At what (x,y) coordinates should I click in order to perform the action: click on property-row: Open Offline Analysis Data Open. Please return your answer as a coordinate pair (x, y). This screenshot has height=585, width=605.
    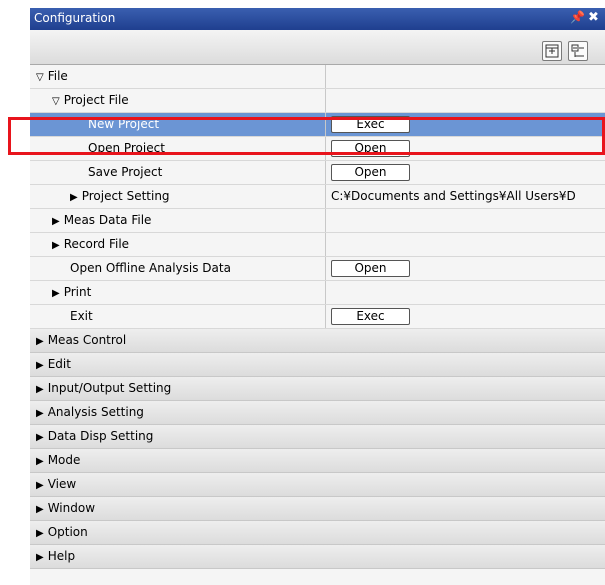
    Looking at the image, I should click on (317, 269).